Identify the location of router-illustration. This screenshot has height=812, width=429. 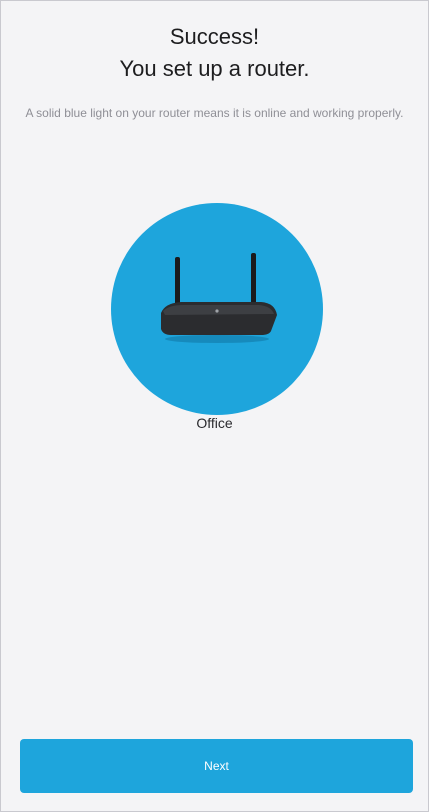
(217, 309).